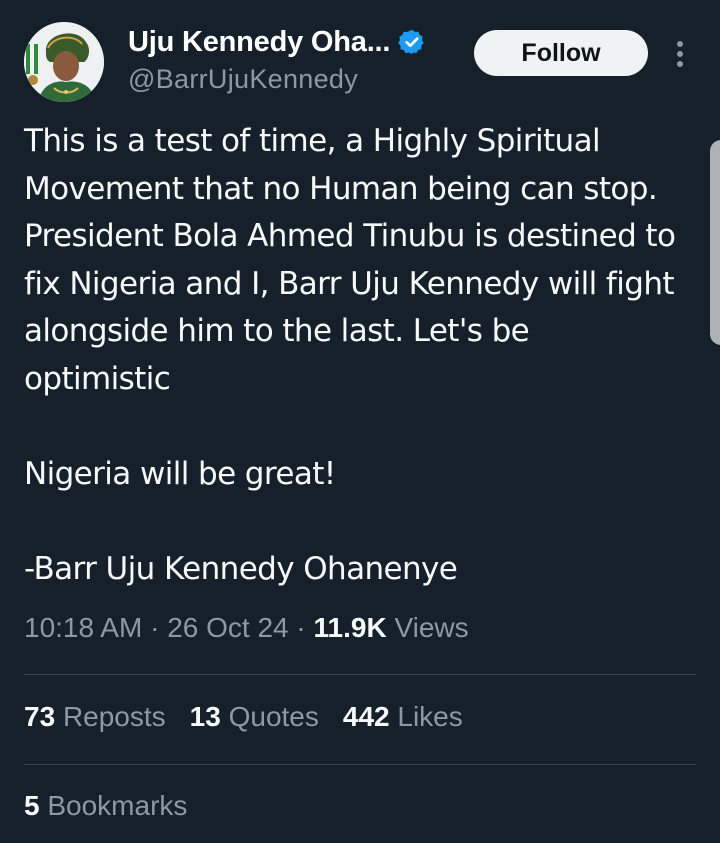 This screenshot has width=720, height=843. What do you see at coordinates (350, 627) in the screenshot?
I see `views-count: 11.9K` at bounding box center [350, 627].